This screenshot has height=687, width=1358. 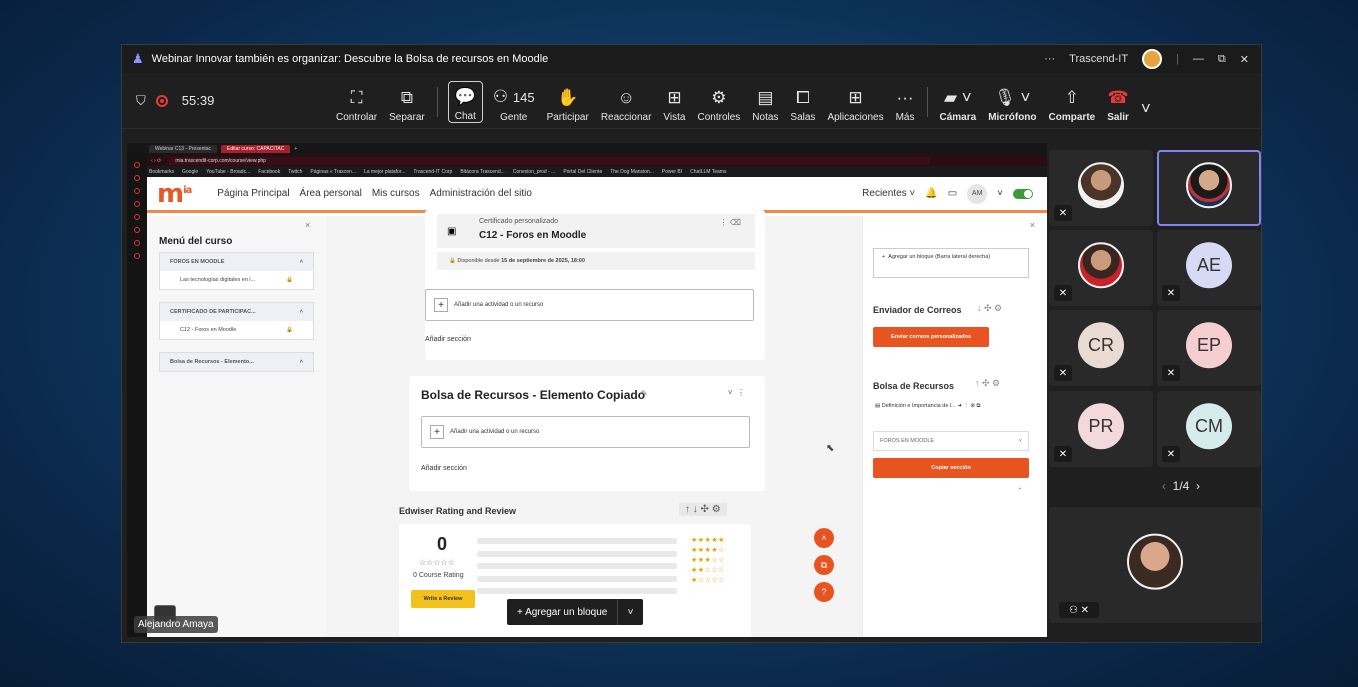 I want to click on browser-tab-active: Editar curso: CAPACITAC, so click(x=256, y=149).